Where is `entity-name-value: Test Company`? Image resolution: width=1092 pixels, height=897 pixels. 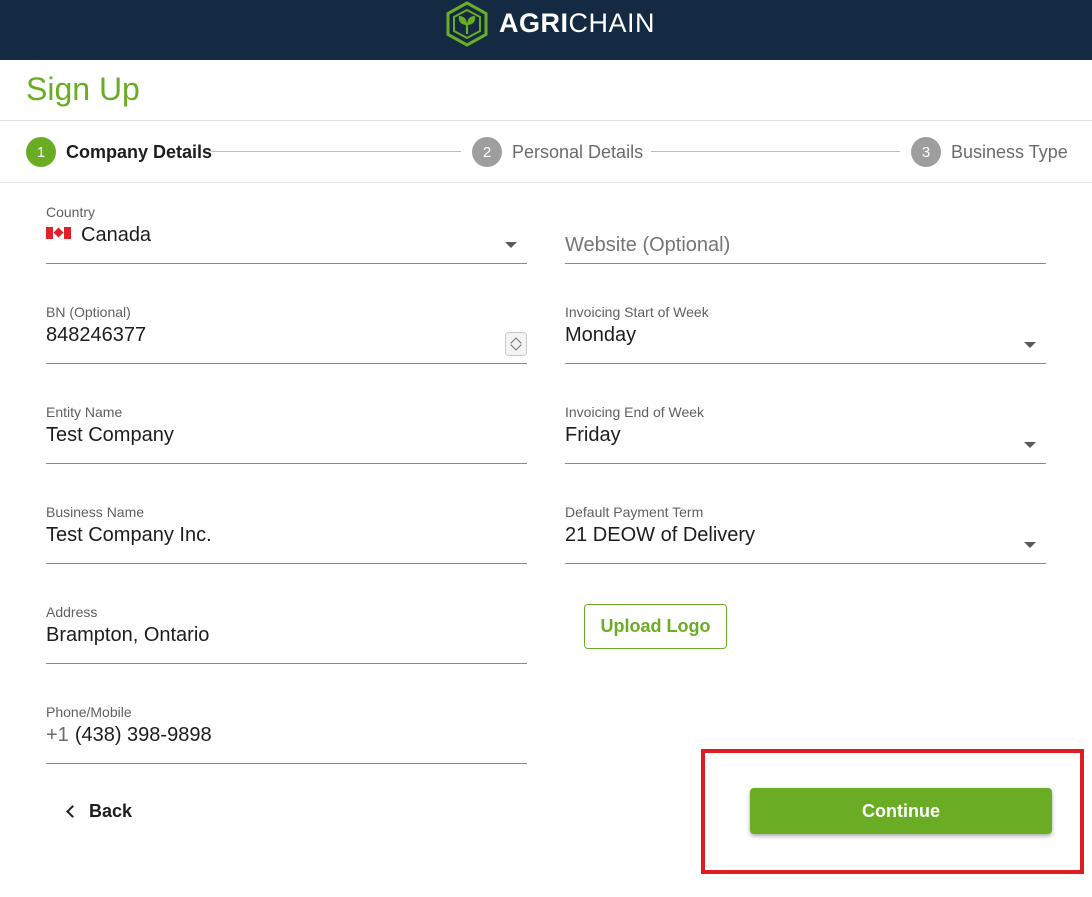
entity-name-value: Test Company is located at coordinates (110, 435).